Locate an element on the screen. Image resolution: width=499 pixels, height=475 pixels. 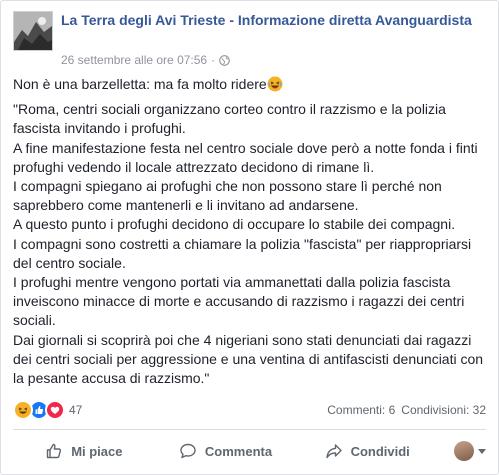
thumbs-up-icon is located at coordinates (54, 451).